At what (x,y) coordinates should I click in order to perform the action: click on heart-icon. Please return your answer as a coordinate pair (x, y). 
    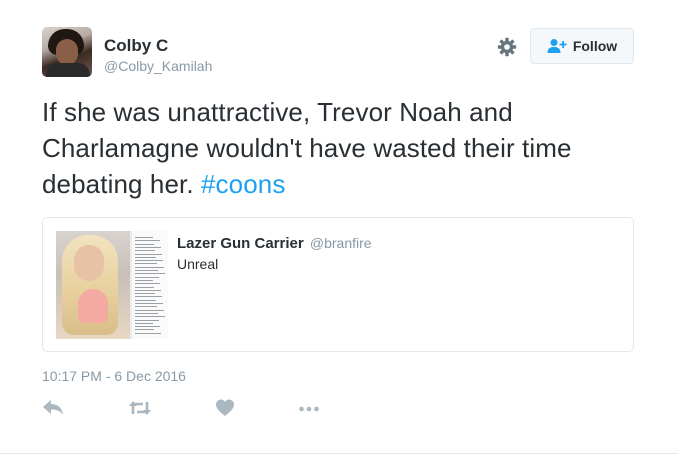
    Looking at the image, I should click on (227, 409).